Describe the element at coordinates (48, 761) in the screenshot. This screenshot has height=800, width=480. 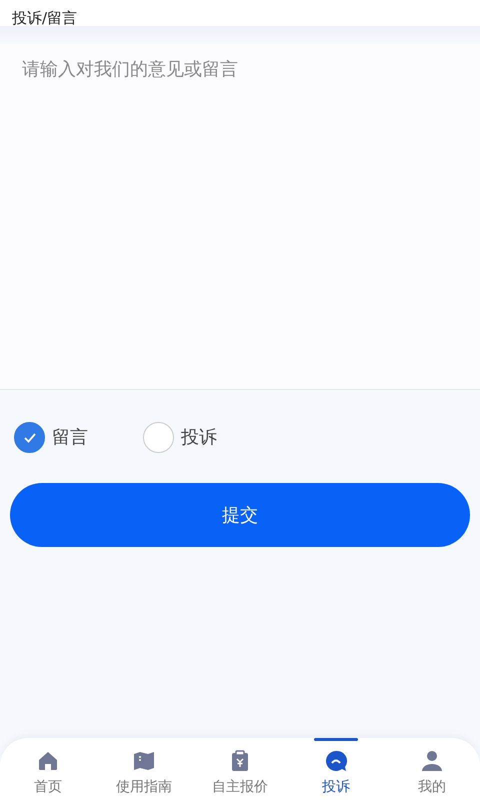
I see `home-icon` at that location.